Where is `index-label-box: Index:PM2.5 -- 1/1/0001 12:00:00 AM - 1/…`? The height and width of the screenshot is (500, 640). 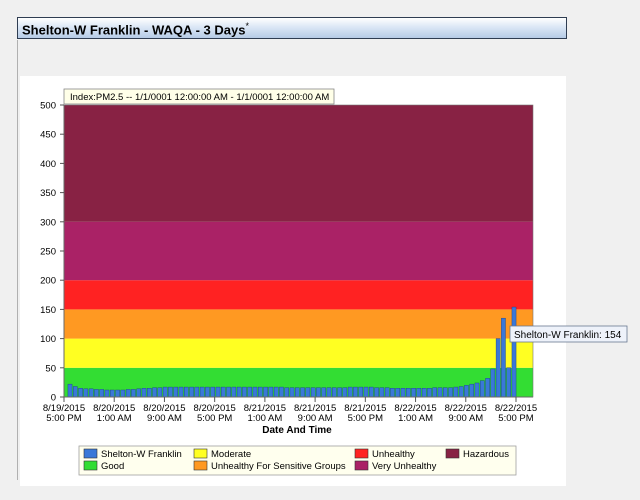 index-label-box: Index:PM2.5 -- 1/1/0001 12:00:00 AM - 1/… is located at coordinates (199, 96).